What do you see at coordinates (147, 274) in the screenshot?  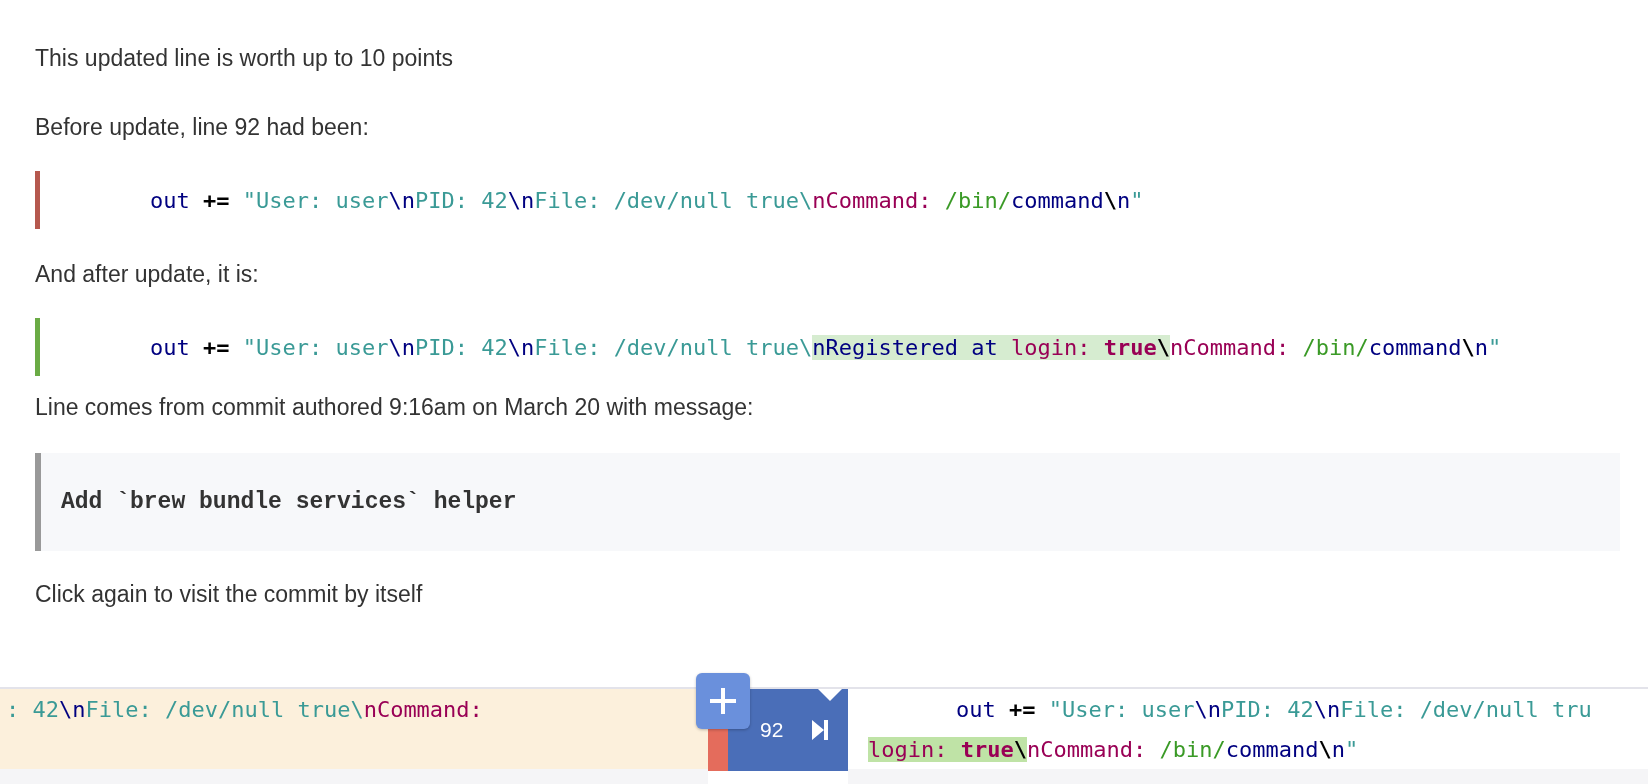 I see `after-label: And after update, it is:` at bounding box center [147, 274].